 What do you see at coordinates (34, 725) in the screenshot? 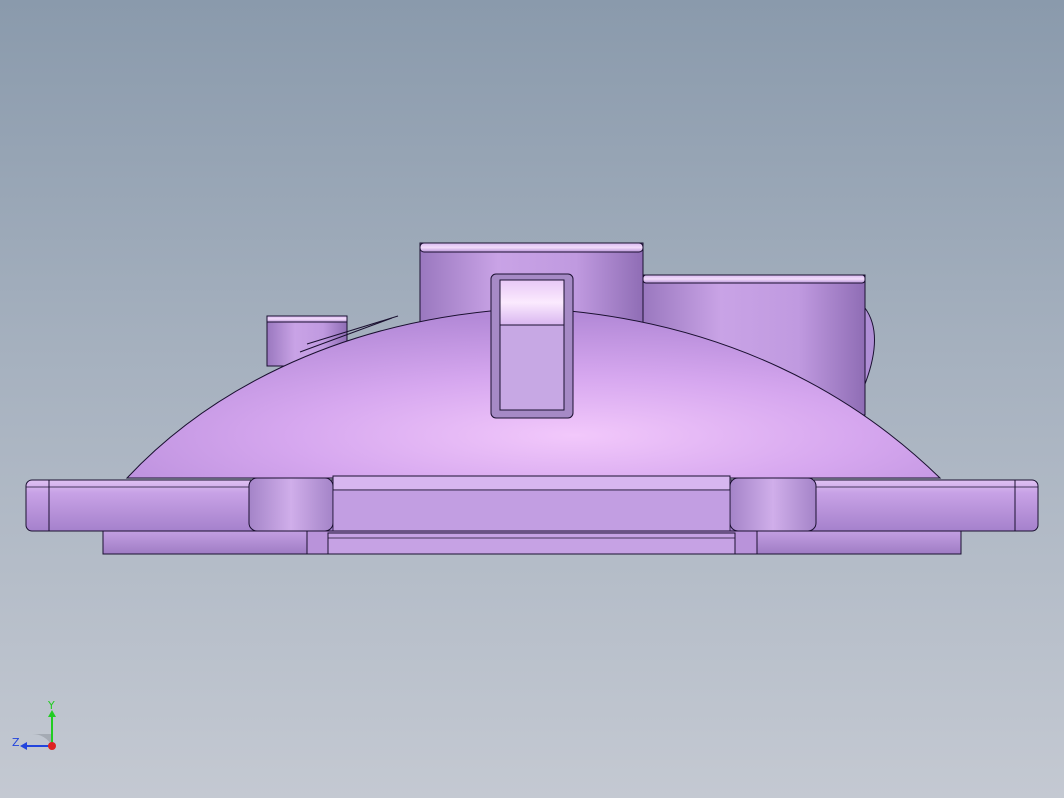
I see `axis-triad: Y Z` at bounding box center [34, 725].